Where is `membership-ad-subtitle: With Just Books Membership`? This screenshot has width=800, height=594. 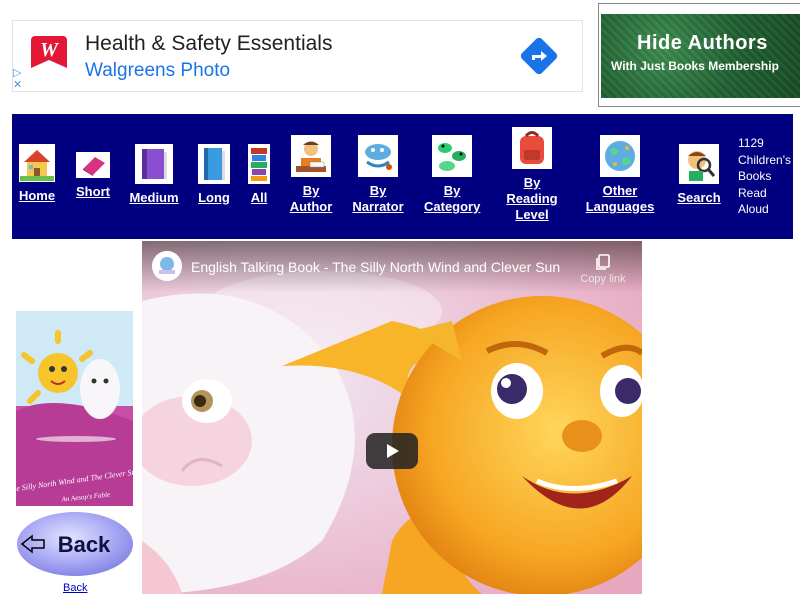 membership-ad-subtitle: With Just Books Membership is located at coordinates (695, 66).